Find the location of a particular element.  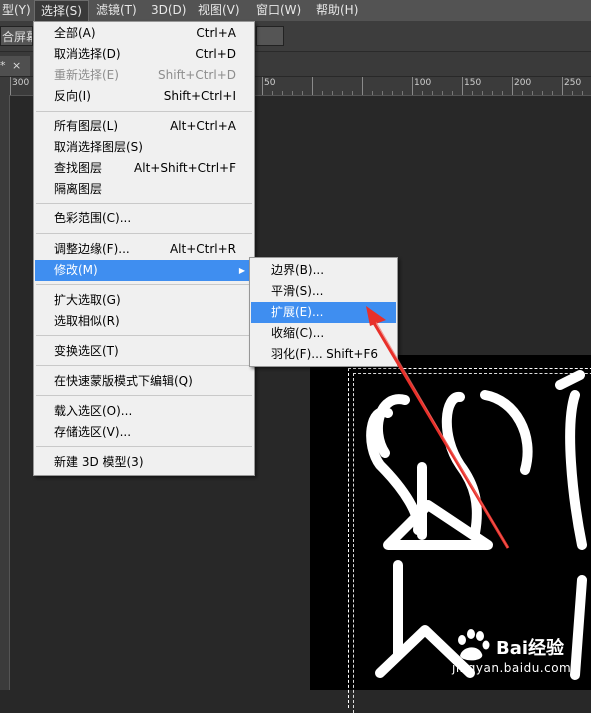

baidu-jingyan-watermark: Bai经验 jingyan.baidu.com is located at coordinates (520, 658).